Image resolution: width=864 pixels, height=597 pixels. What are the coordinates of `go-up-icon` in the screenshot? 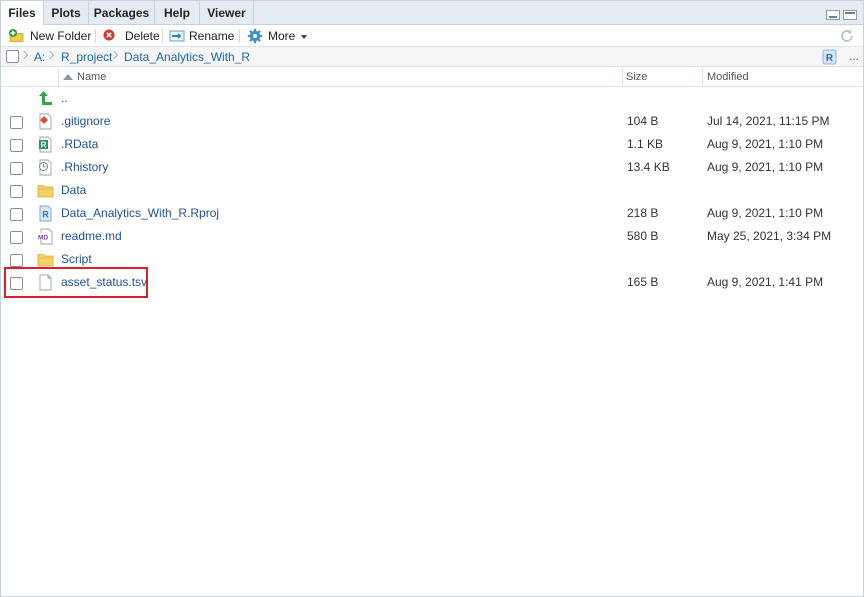 It's located at (45, 98).